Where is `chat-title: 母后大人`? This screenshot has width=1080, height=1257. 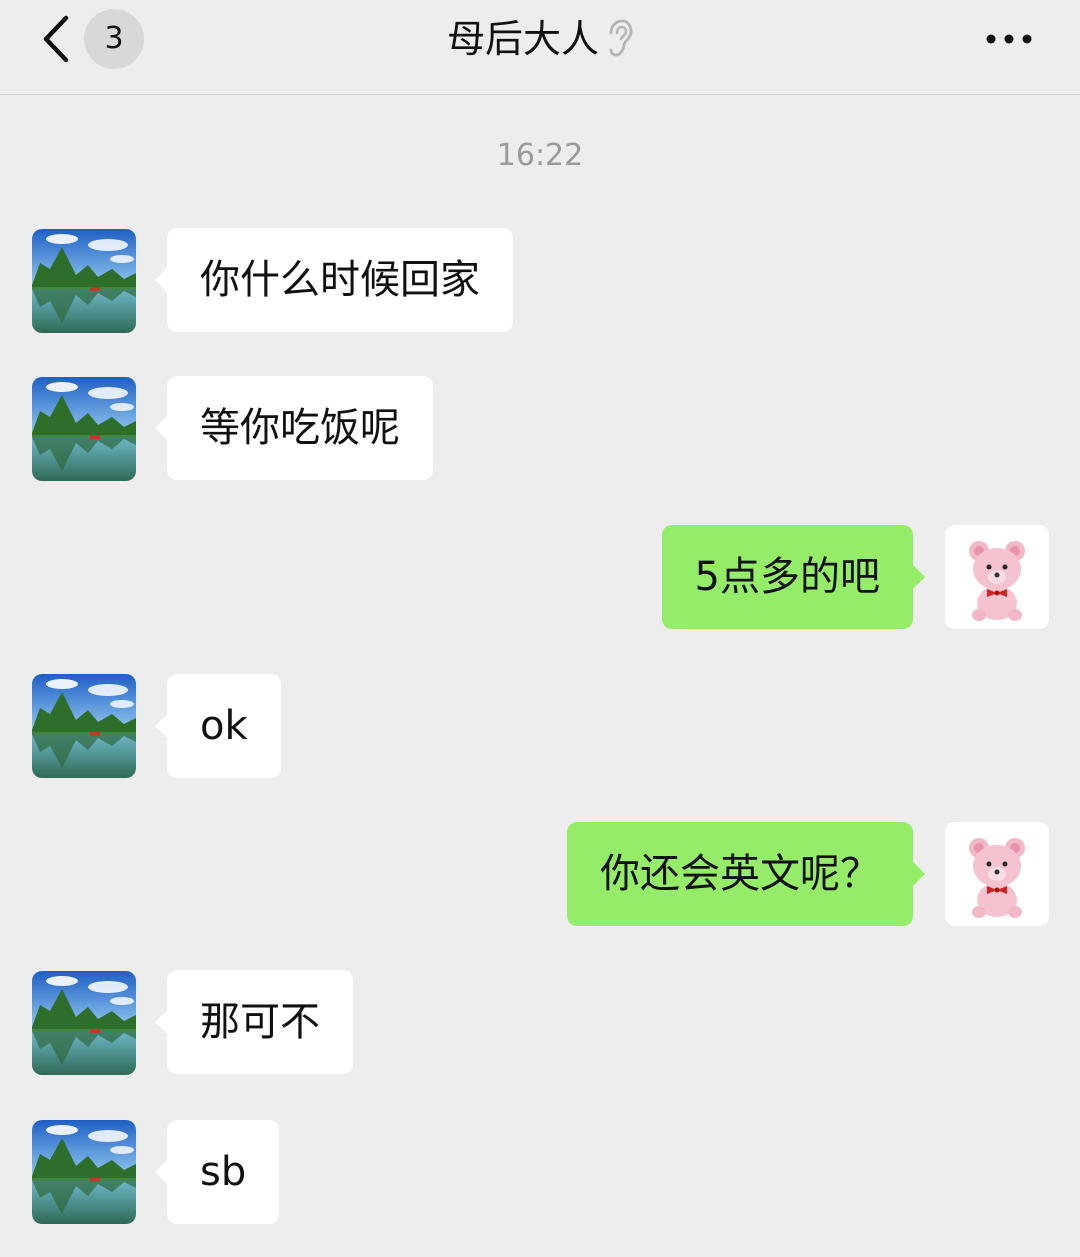 chat-title: 母后大人 is located at coordinates (522, 39).